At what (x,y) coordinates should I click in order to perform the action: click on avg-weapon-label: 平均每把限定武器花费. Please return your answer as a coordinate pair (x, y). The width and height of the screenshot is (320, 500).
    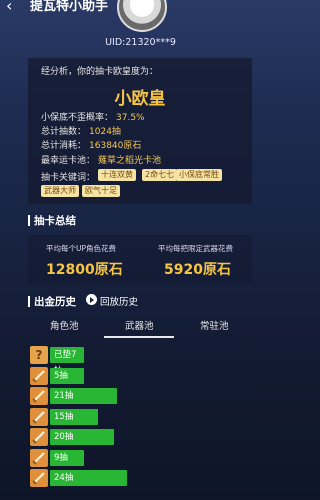
    Looking at the image, I should click on (195, 248).